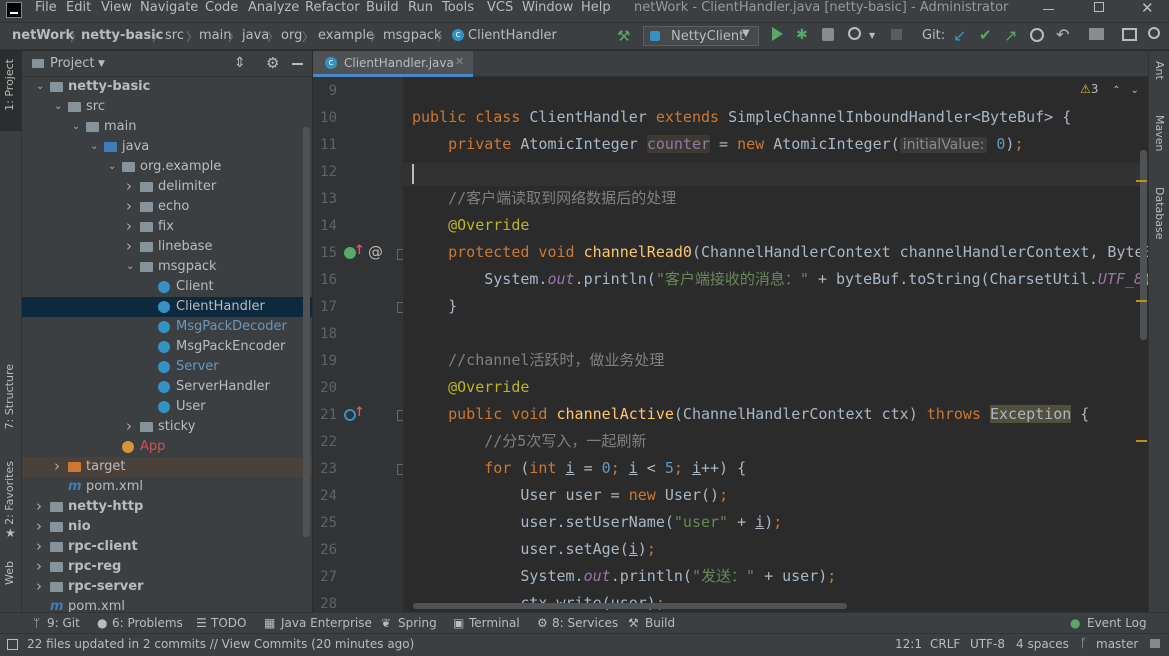 Image resolution: width=1169 pixels, height=656 pixels. Describe the element at coordinates (167, 547) in the screenshot. I see `tree-item: › rpc-client` at that location.